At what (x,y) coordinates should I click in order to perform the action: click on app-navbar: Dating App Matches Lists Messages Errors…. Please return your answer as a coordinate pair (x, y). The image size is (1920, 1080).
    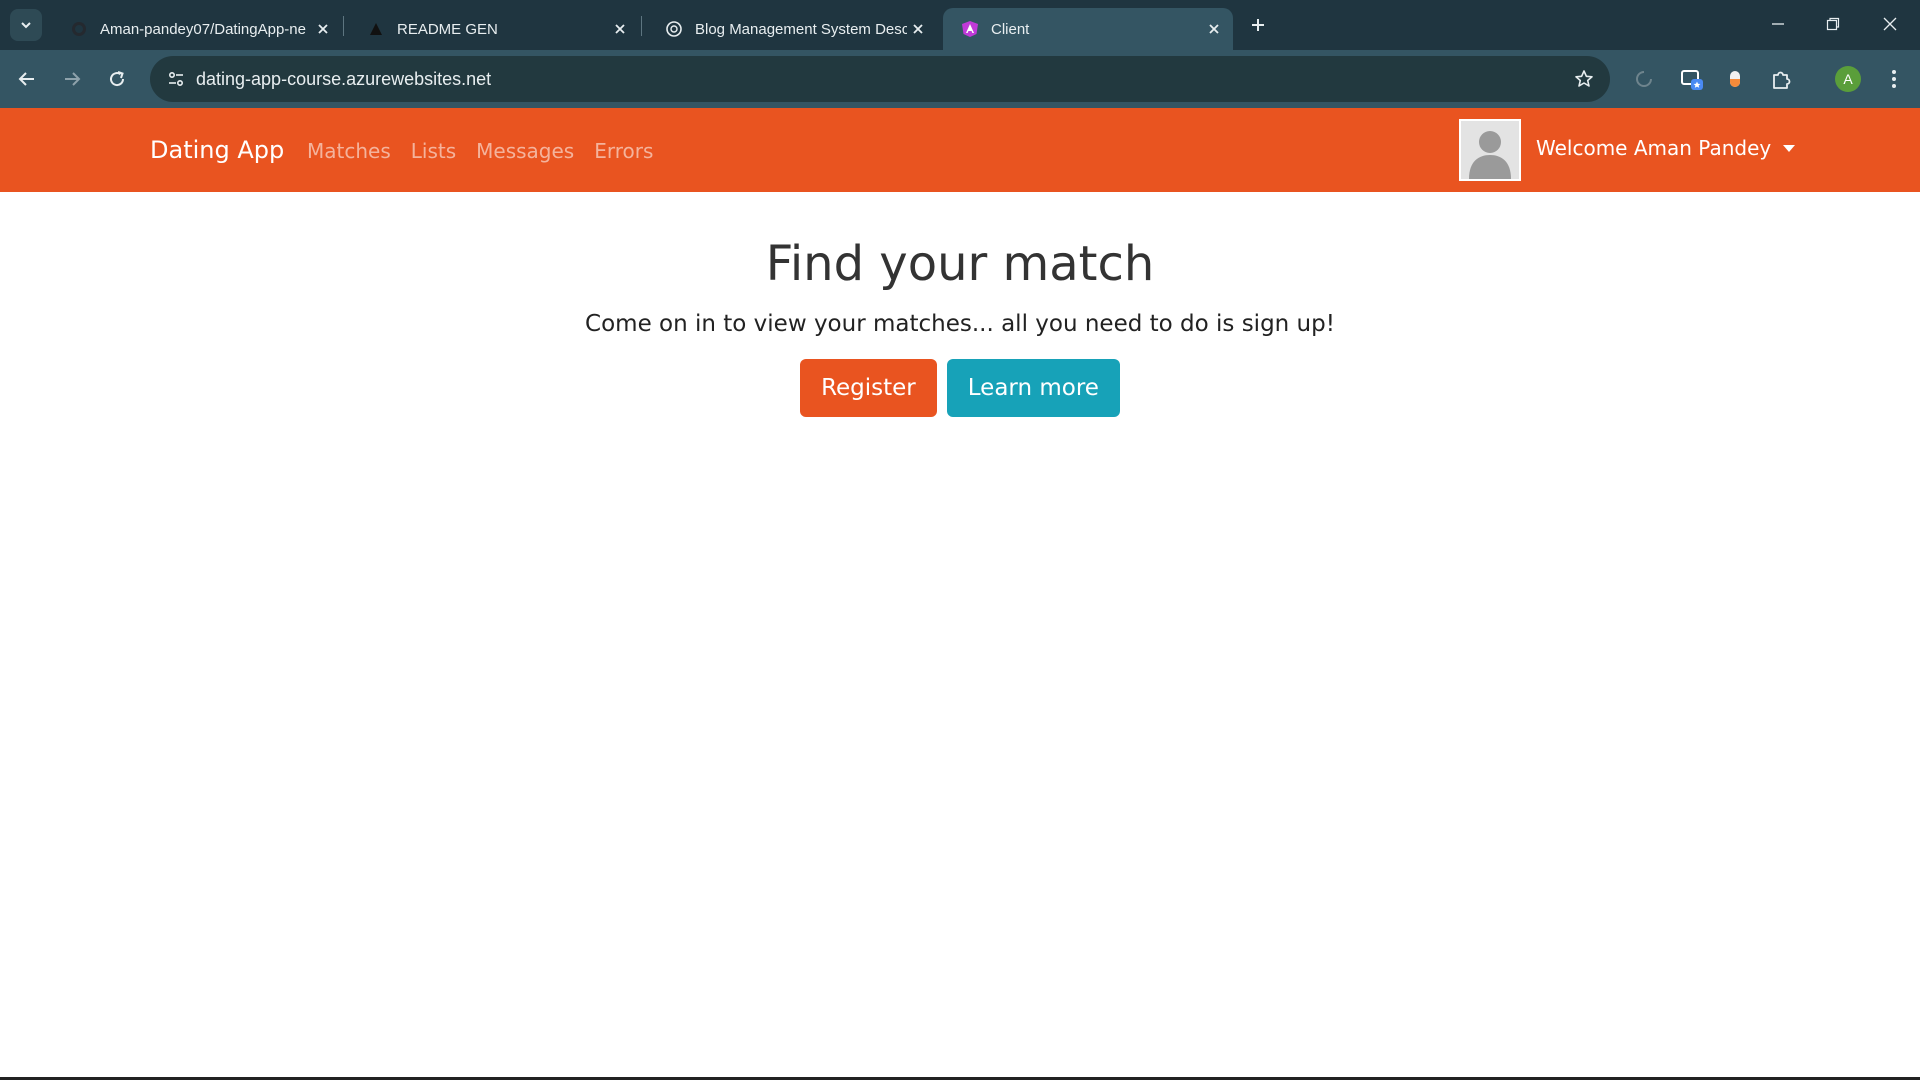
    Looking at the image, I should click on (960, 150).